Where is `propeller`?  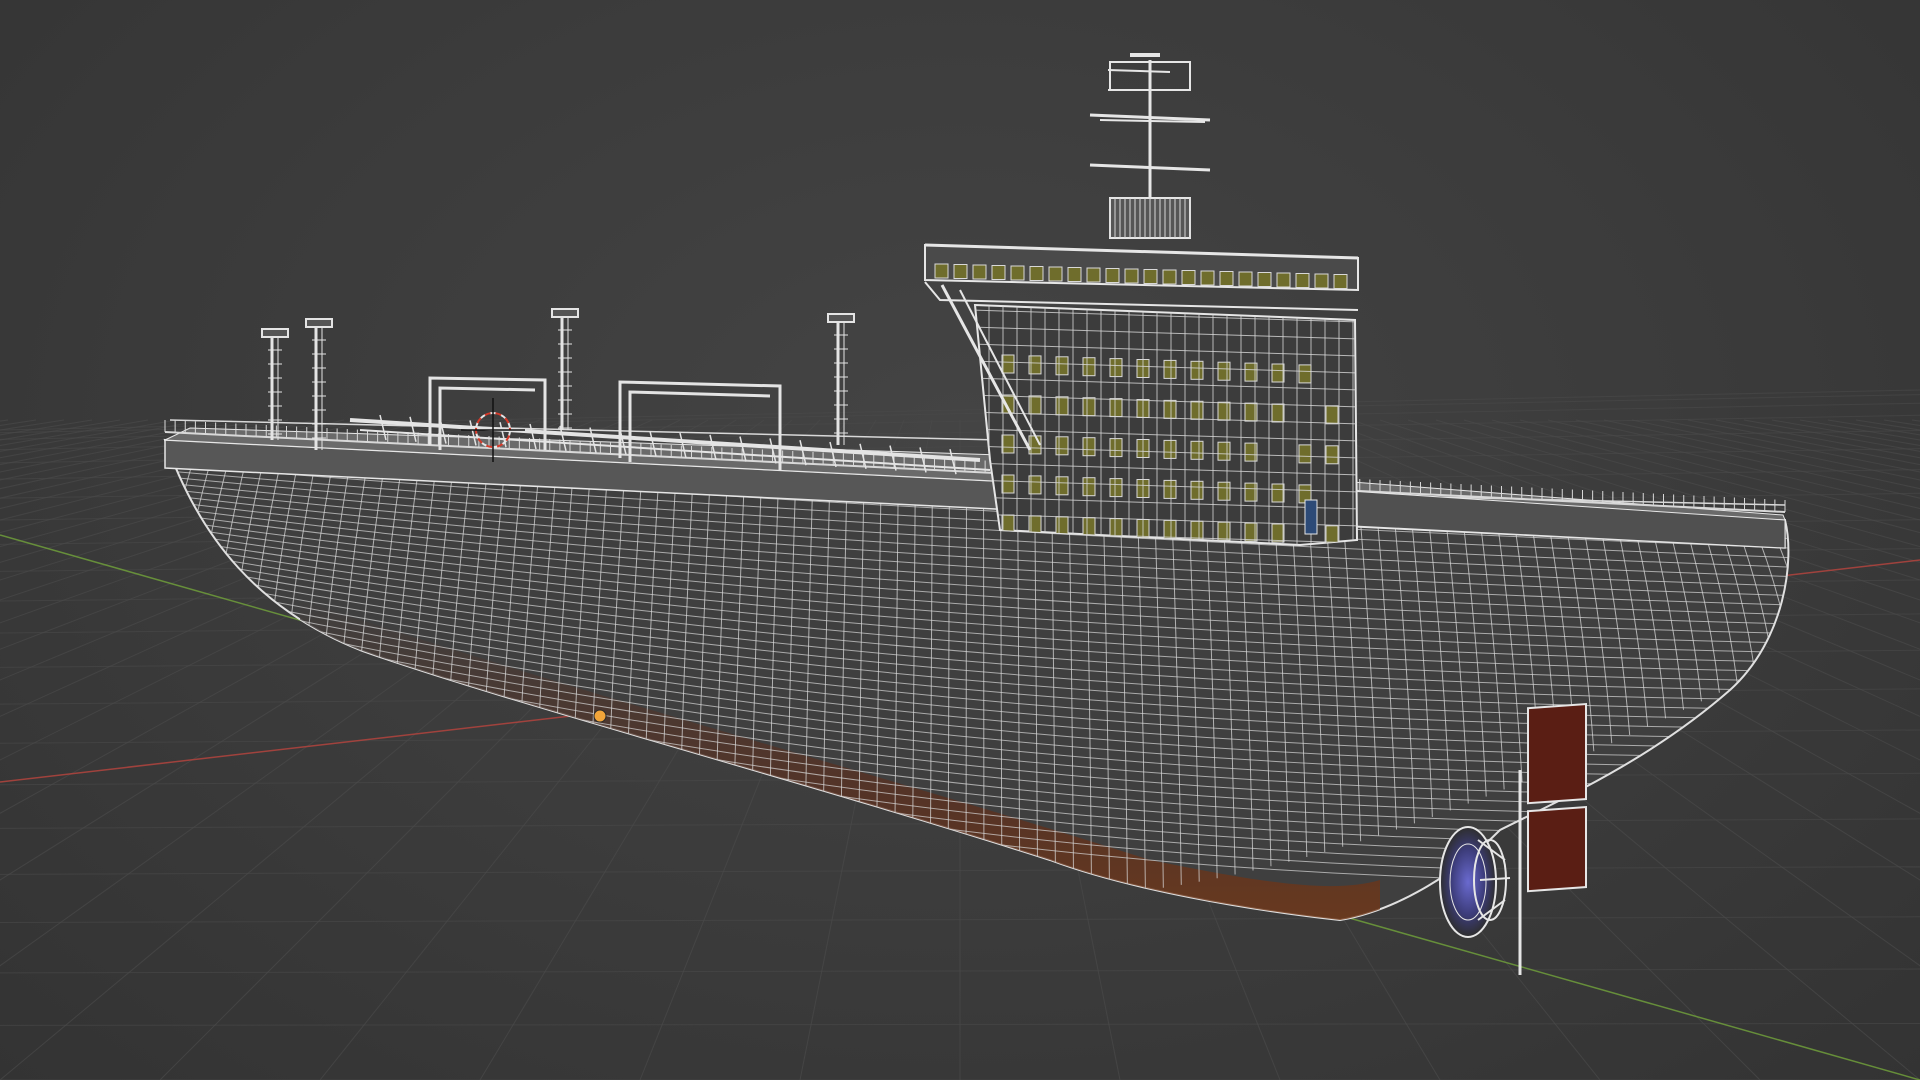 propeller is located at coordinates (1475, 882).